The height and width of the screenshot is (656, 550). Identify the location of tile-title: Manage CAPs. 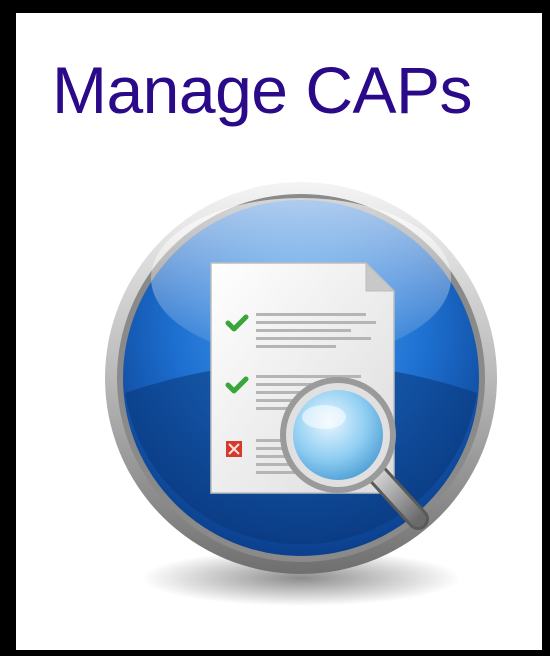
(262, 90).